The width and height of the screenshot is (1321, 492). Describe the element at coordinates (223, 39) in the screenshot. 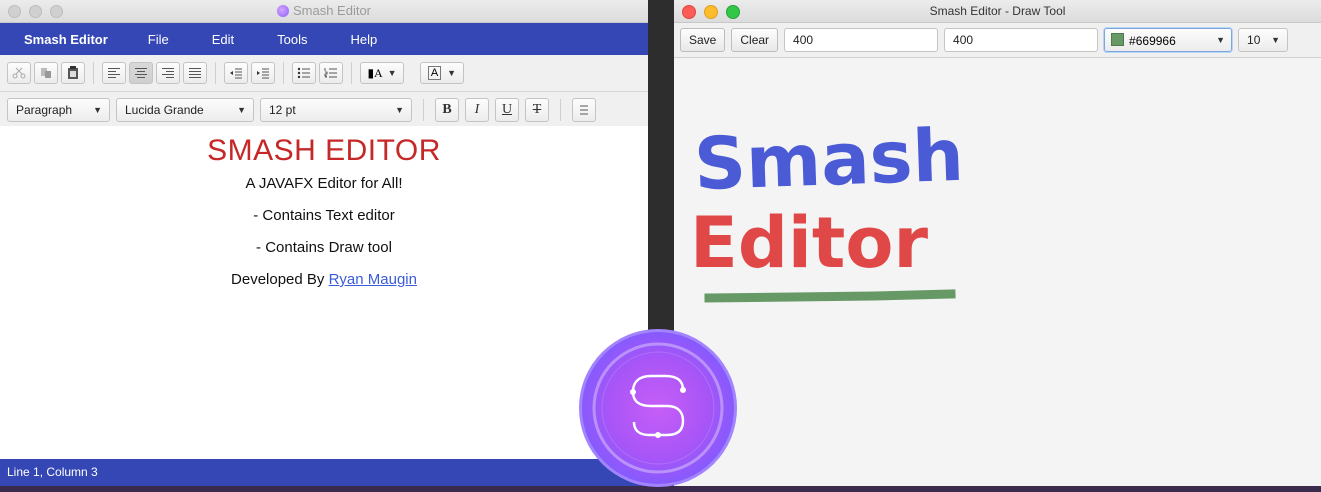

I see `menu-edit: Edit` at that location.